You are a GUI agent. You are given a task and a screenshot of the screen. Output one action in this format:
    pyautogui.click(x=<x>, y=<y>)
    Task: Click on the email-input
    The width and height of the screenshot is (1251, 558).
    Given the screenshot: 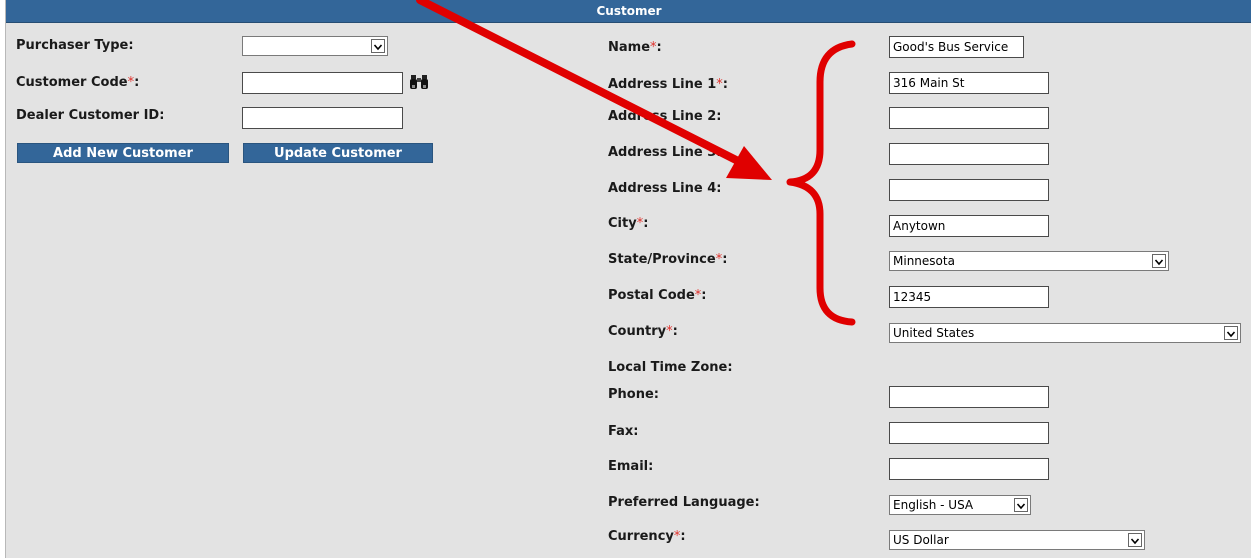 What is the action you would take?
    pyautogui.click(x=969, y=469)
    